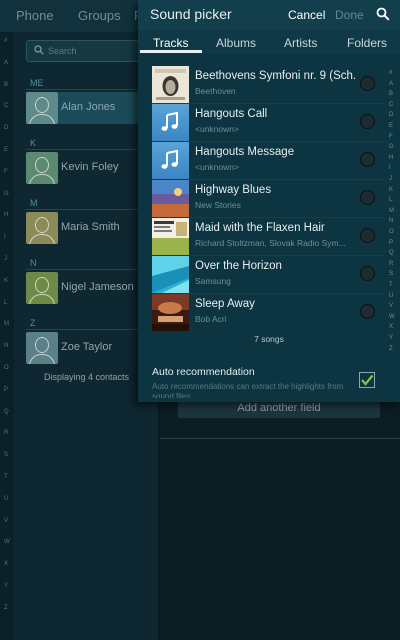  What do you see at coordinates (383, 14) in the screenshot?
I see `search-icon` at bounding box center [383, 14].